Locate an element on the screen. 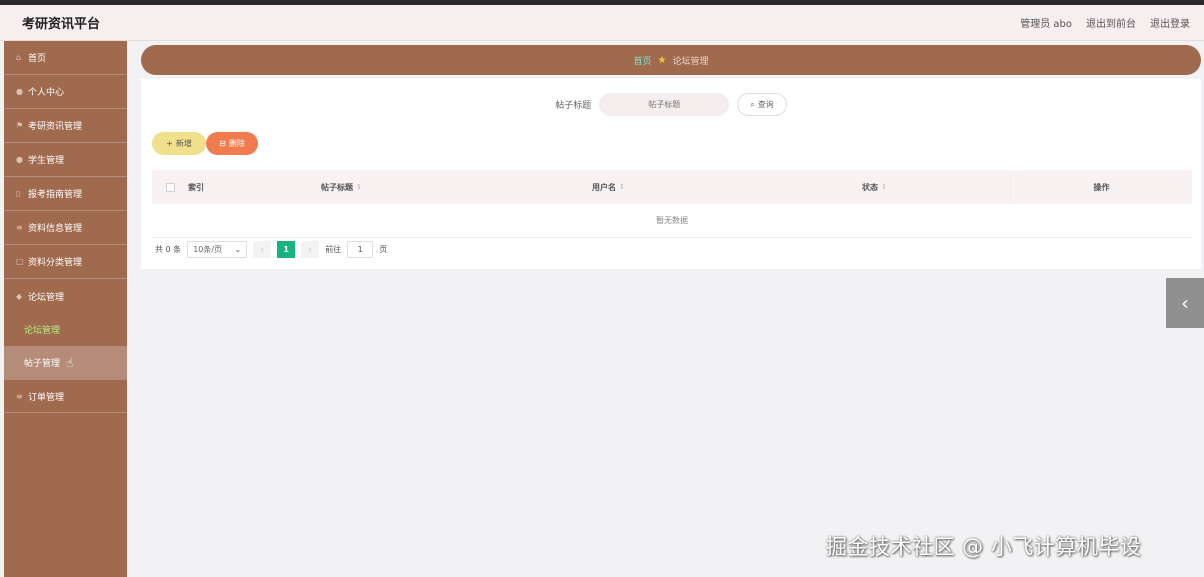  sidebar-item-categories: □ 资料分类管理 is located at coordinates (65, 262).